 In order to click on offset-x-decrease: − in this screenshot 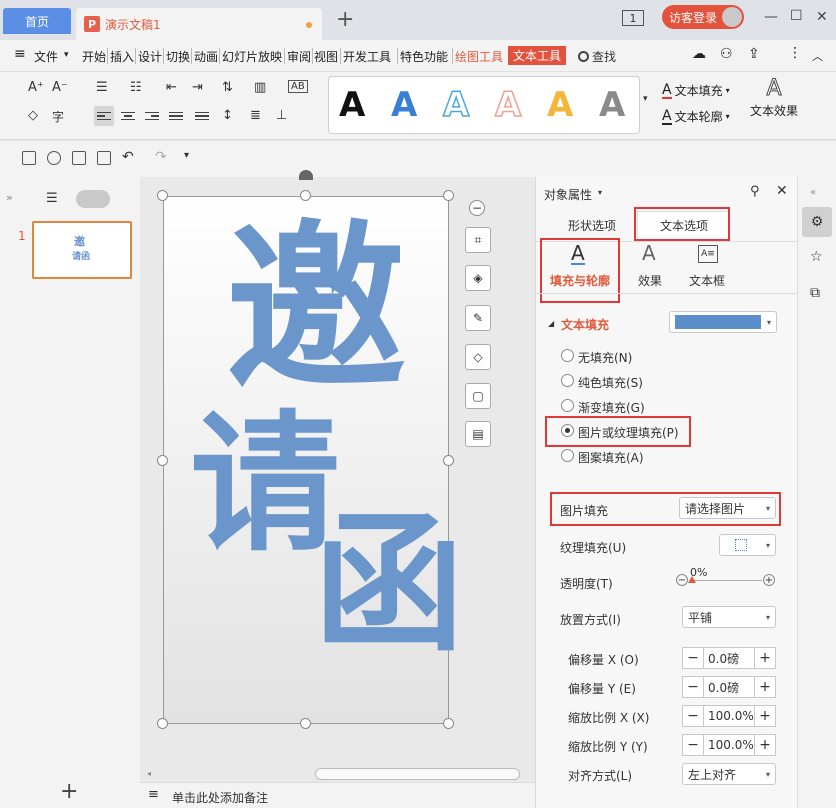, I will do `click(693, 658)`.